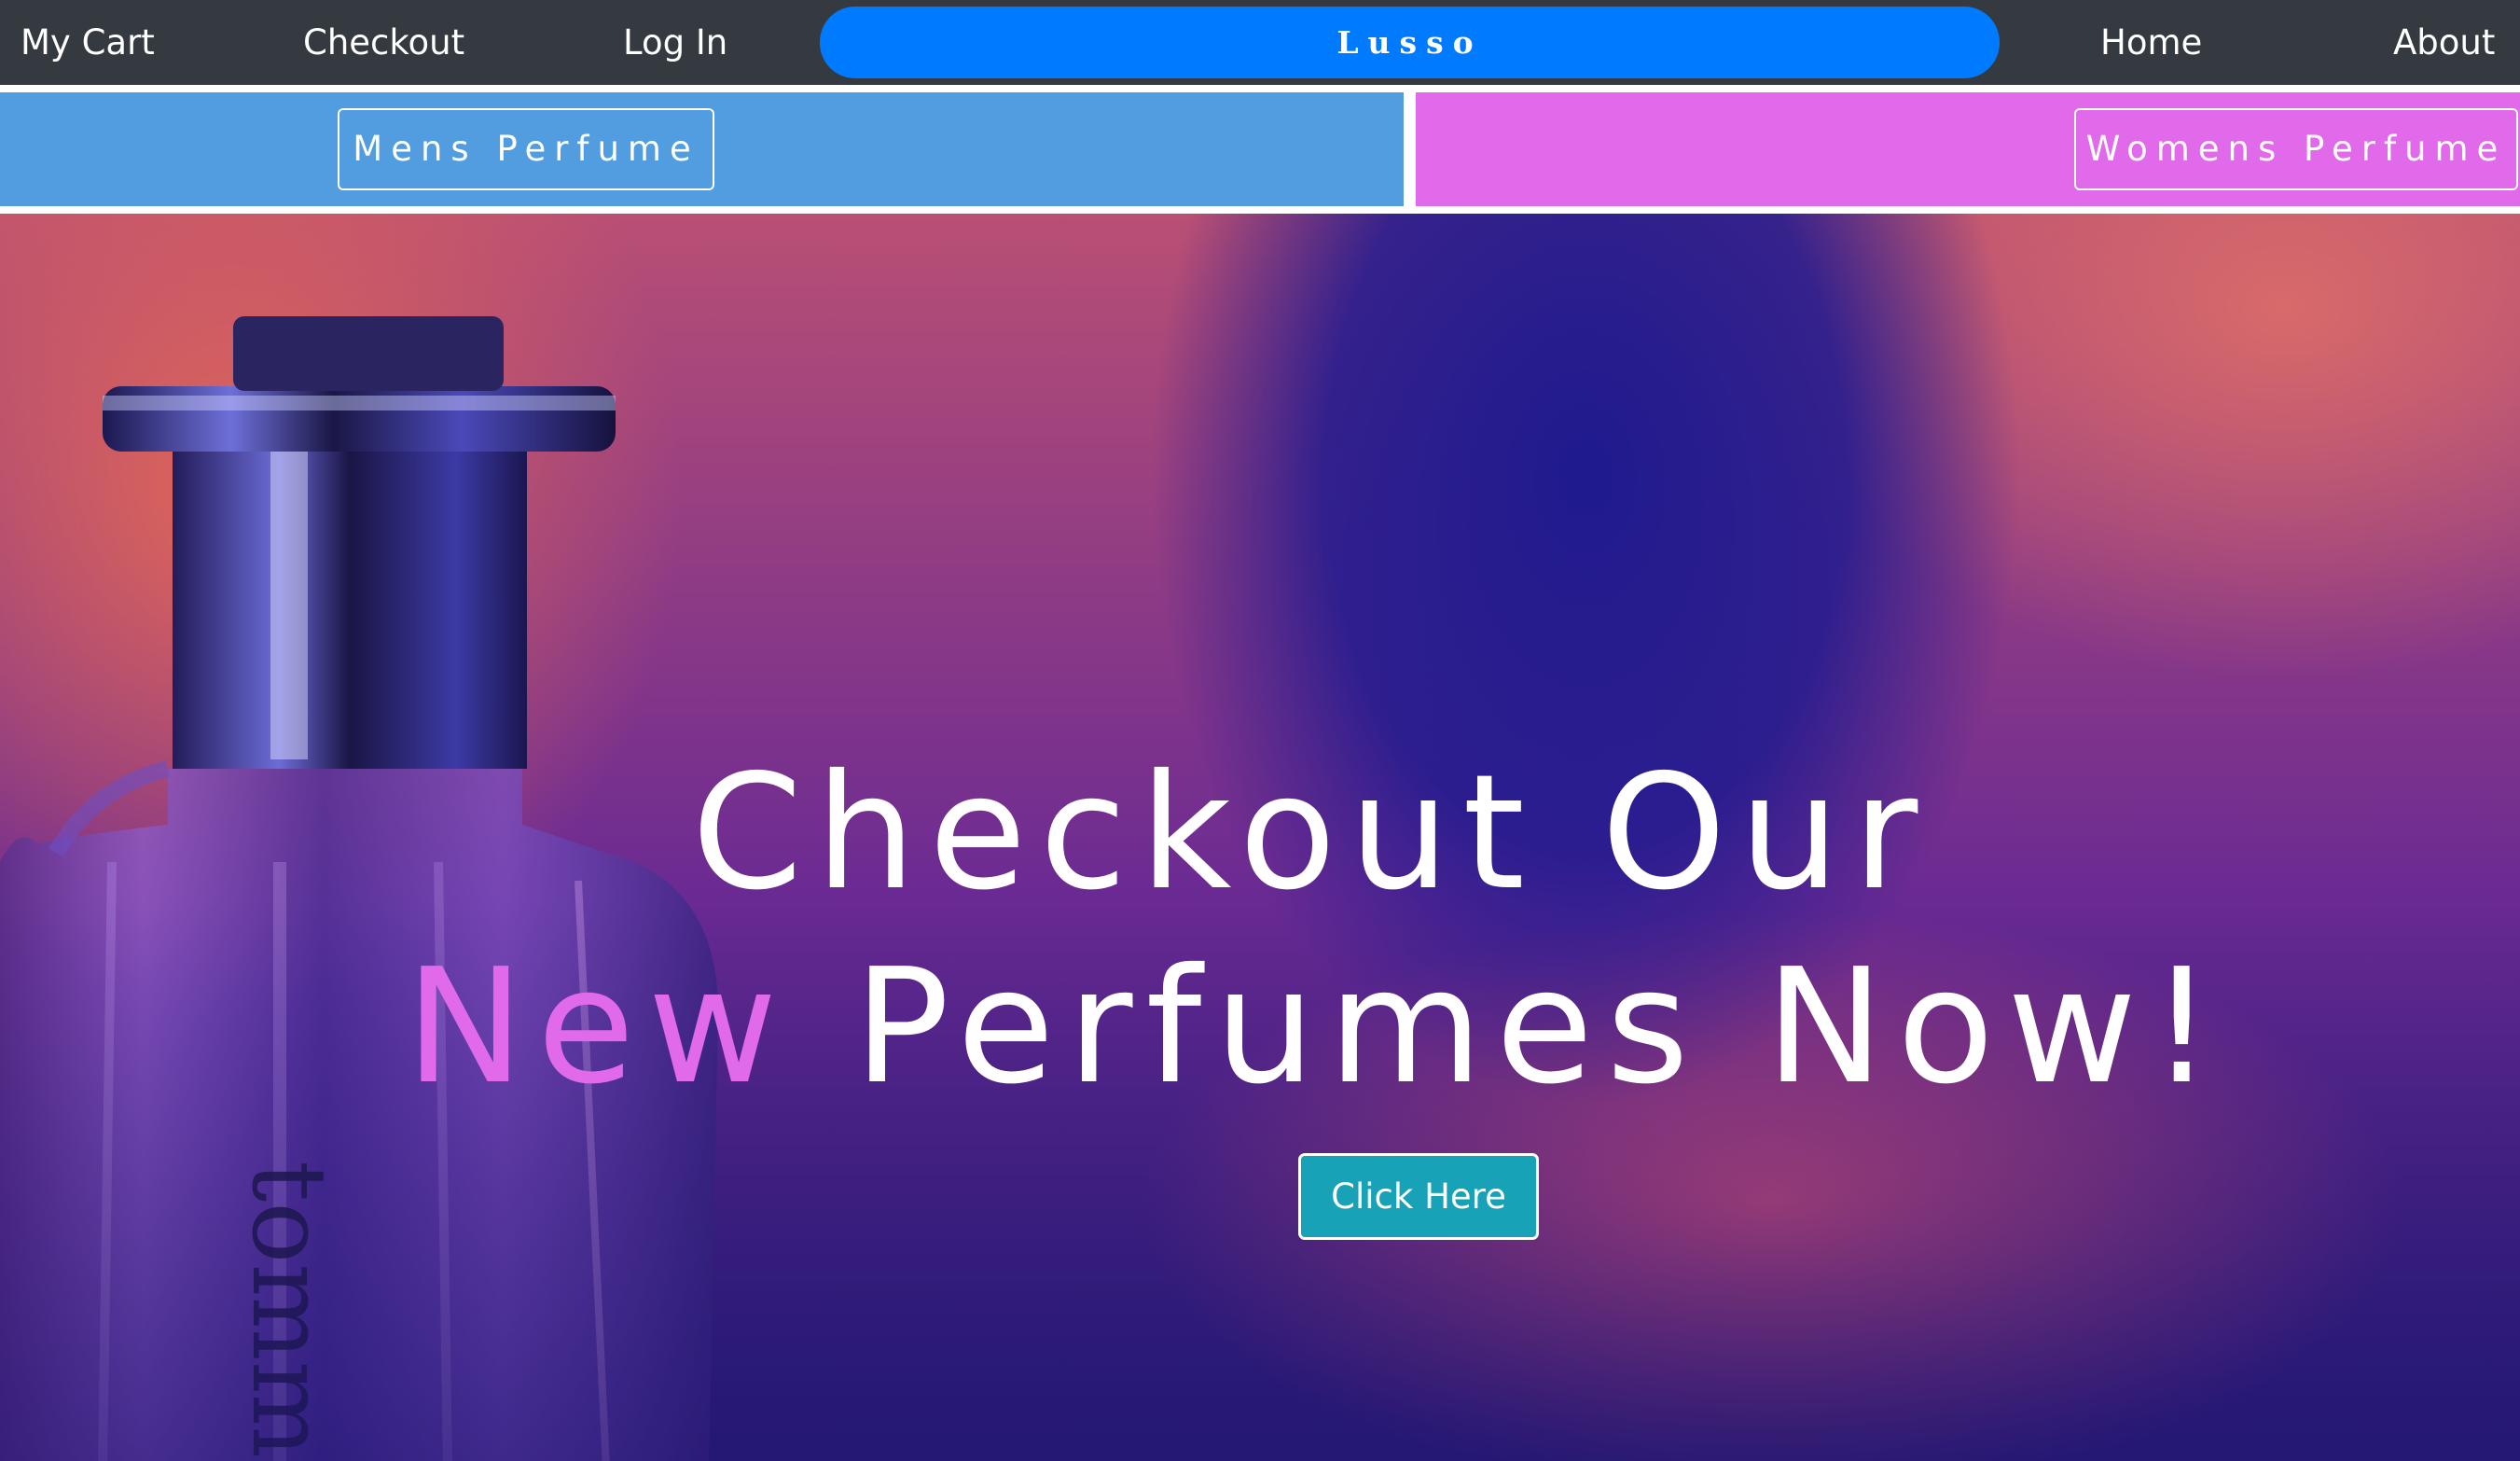 This screenshot has height=1461, width=2520. I want to click on hero-heading-line-2-rest: Perfumes Now!, so click(1540, 1027).